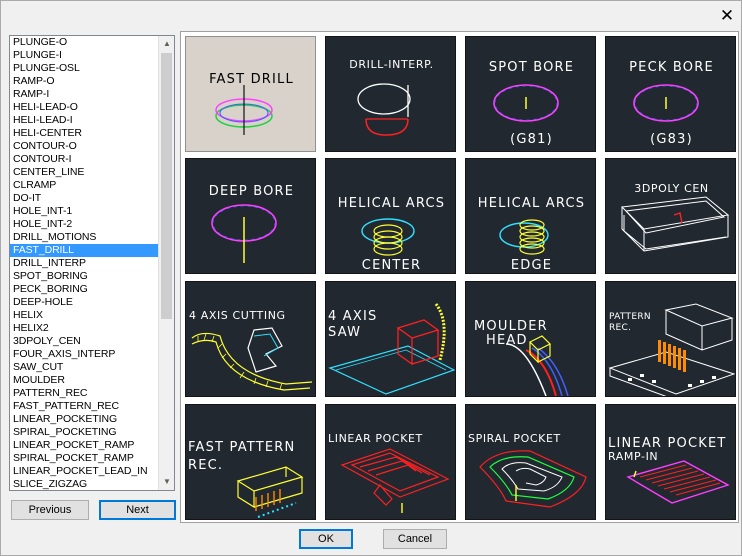  Describe the element at coordinates (533, 479) in the screenshot. I see `spiral-pocket-graphic` at that location.